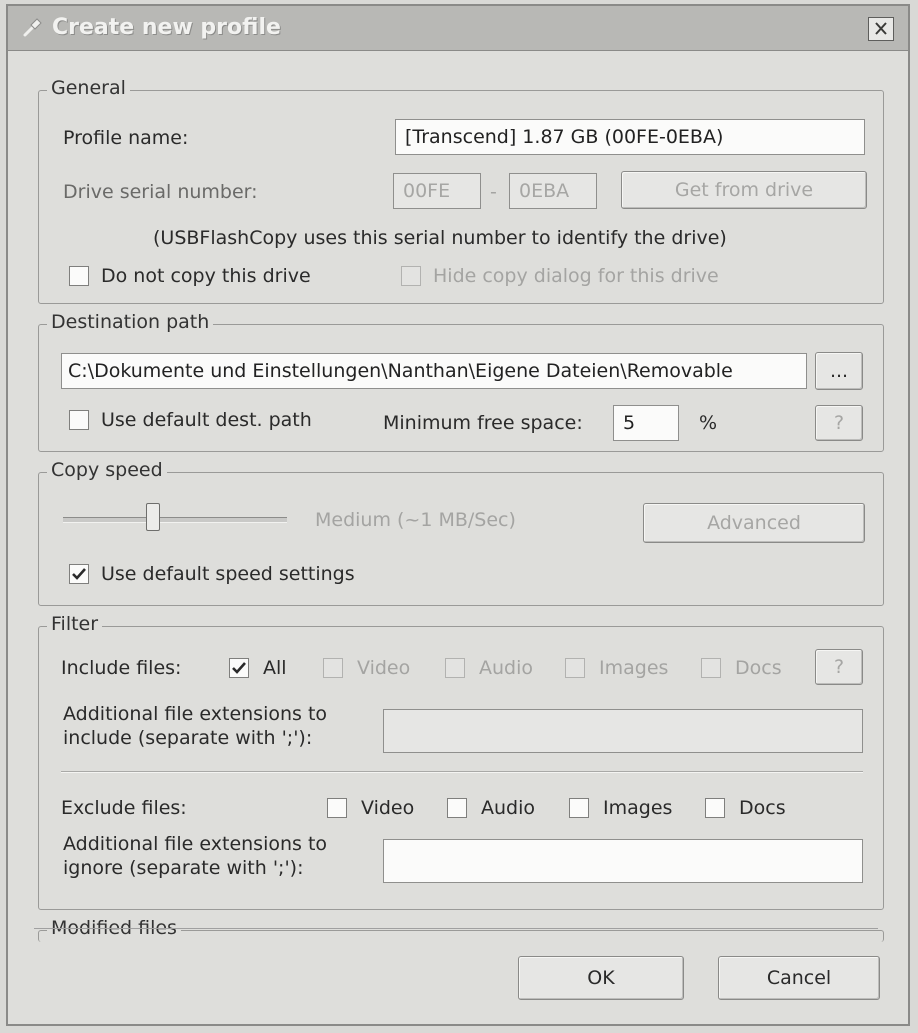 The width and height of the screenshot is (918, 1033). I want to click on include-all-checkbox, so click(239, 668).